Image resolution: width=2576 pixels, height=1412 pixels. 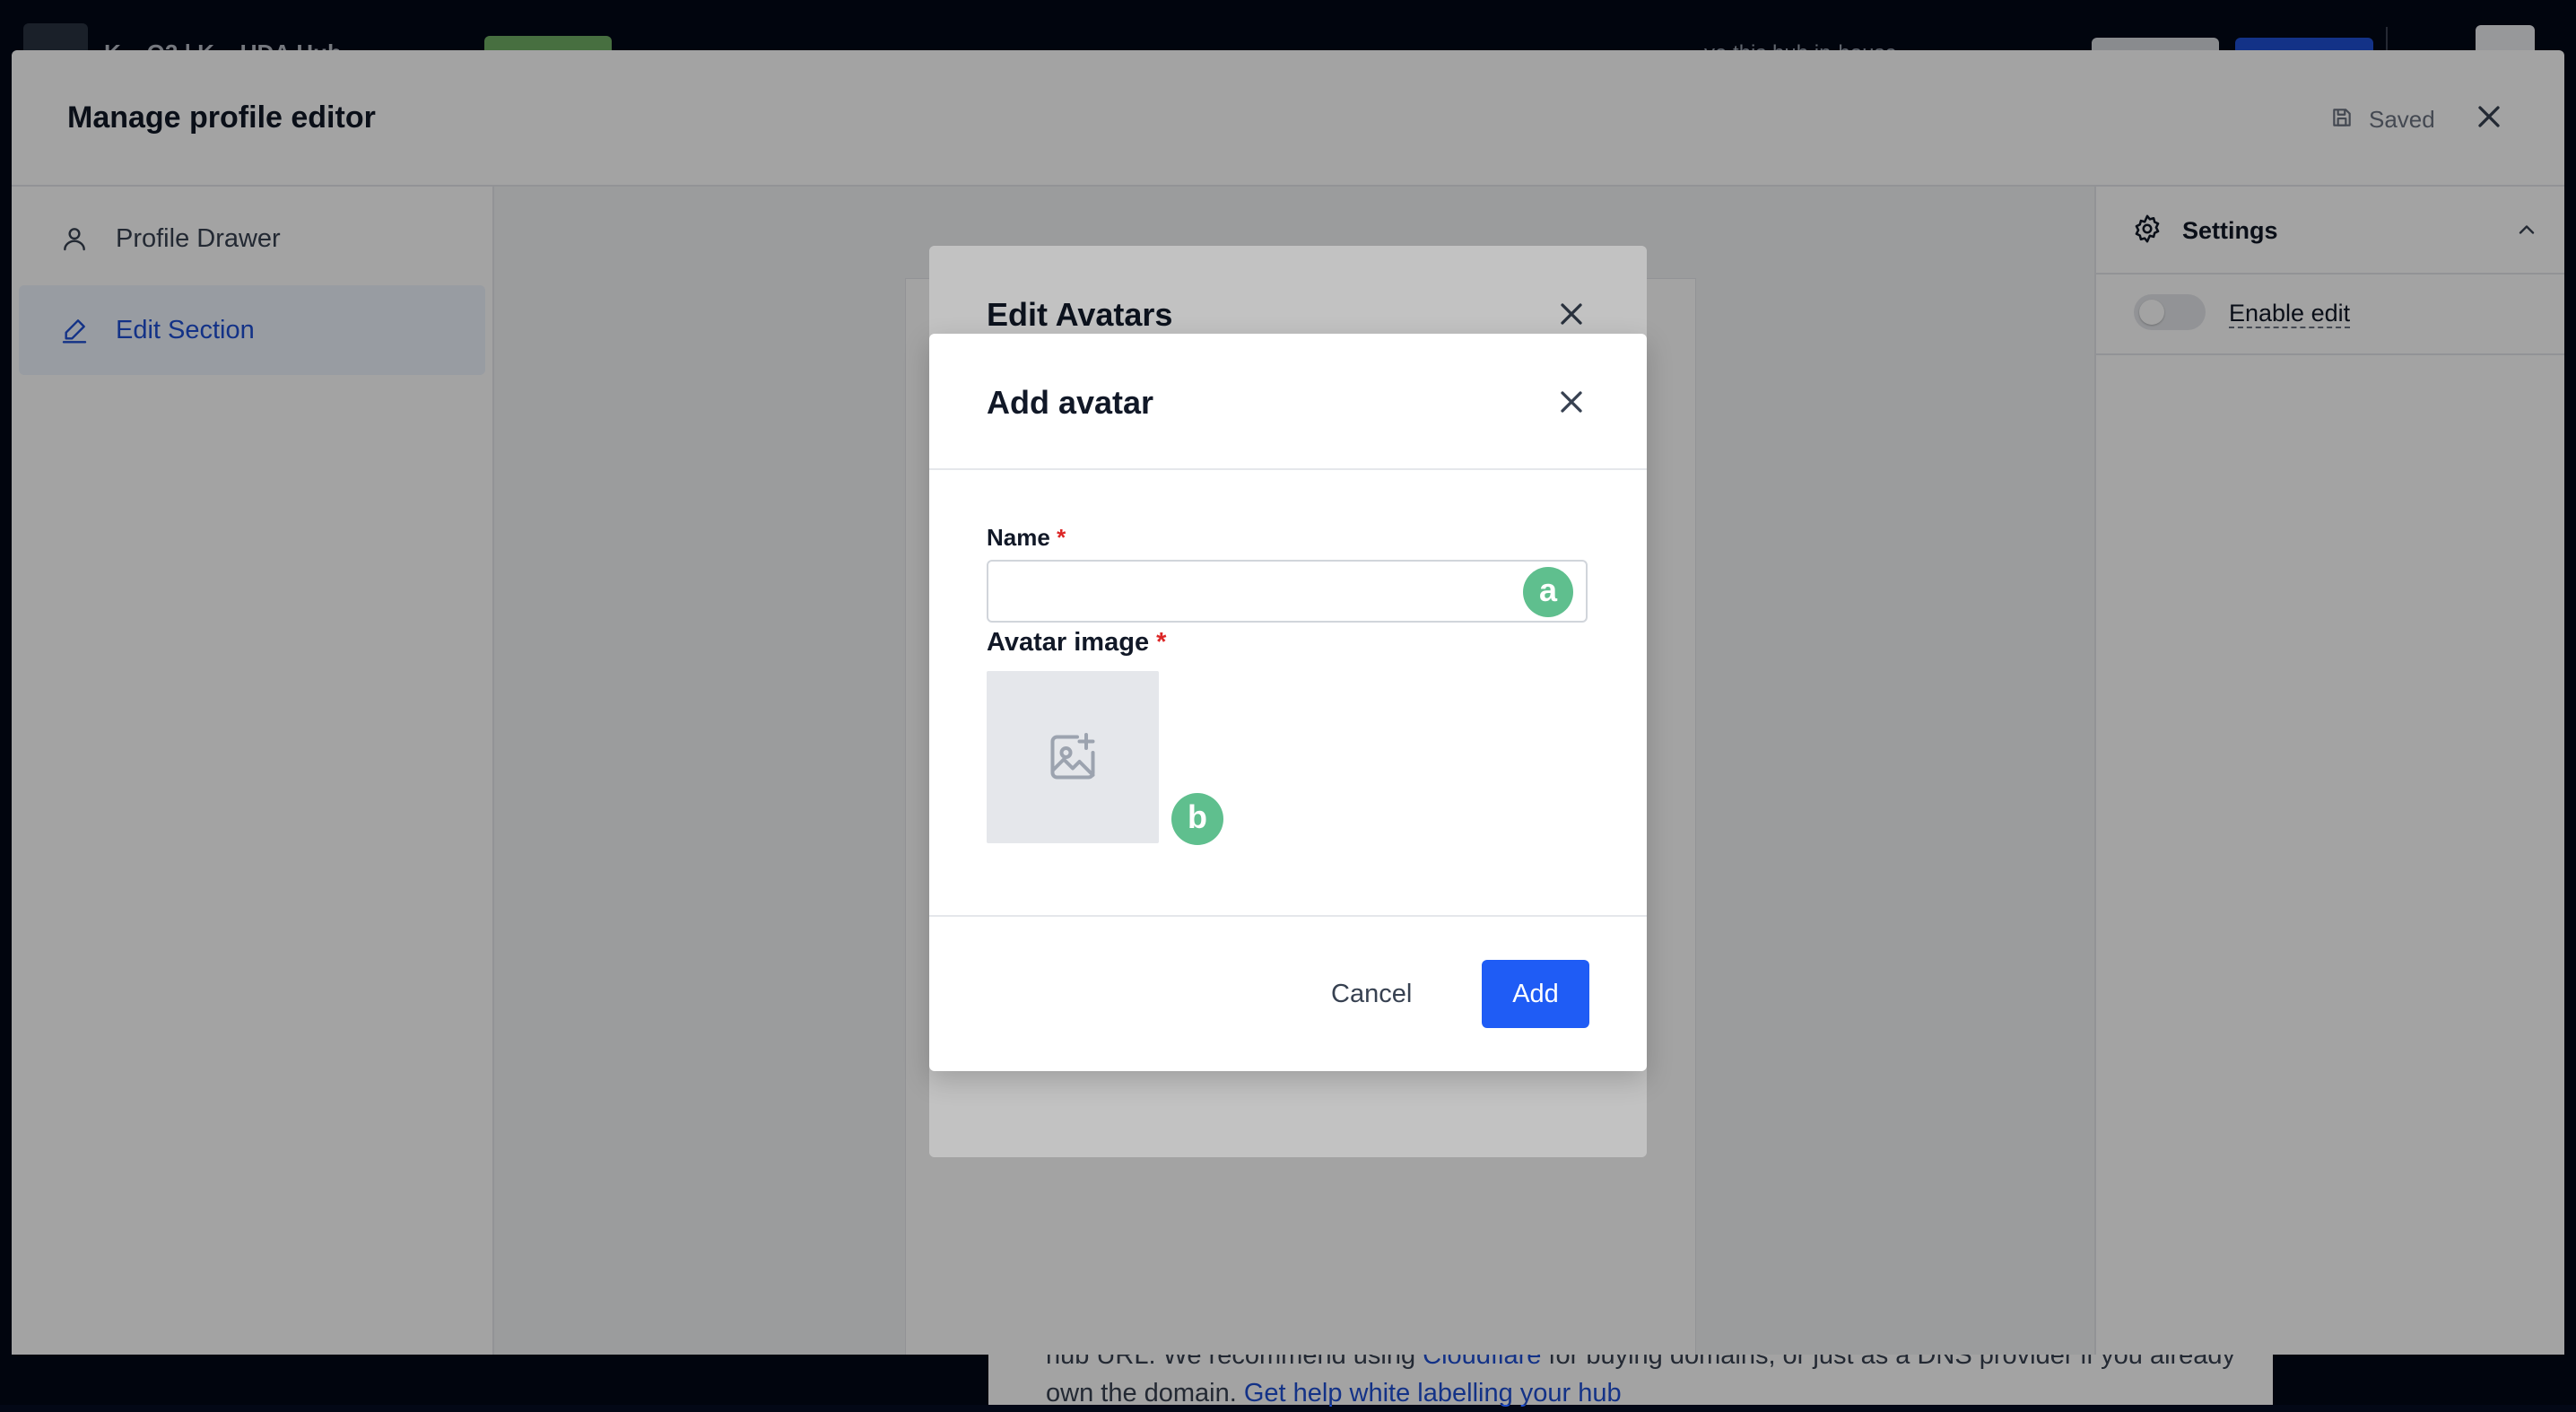 What do you see at coordinates (1548, 592) in the screenshot?
I see `annotation-badge-a: a` at bounding box center [1548, 592].